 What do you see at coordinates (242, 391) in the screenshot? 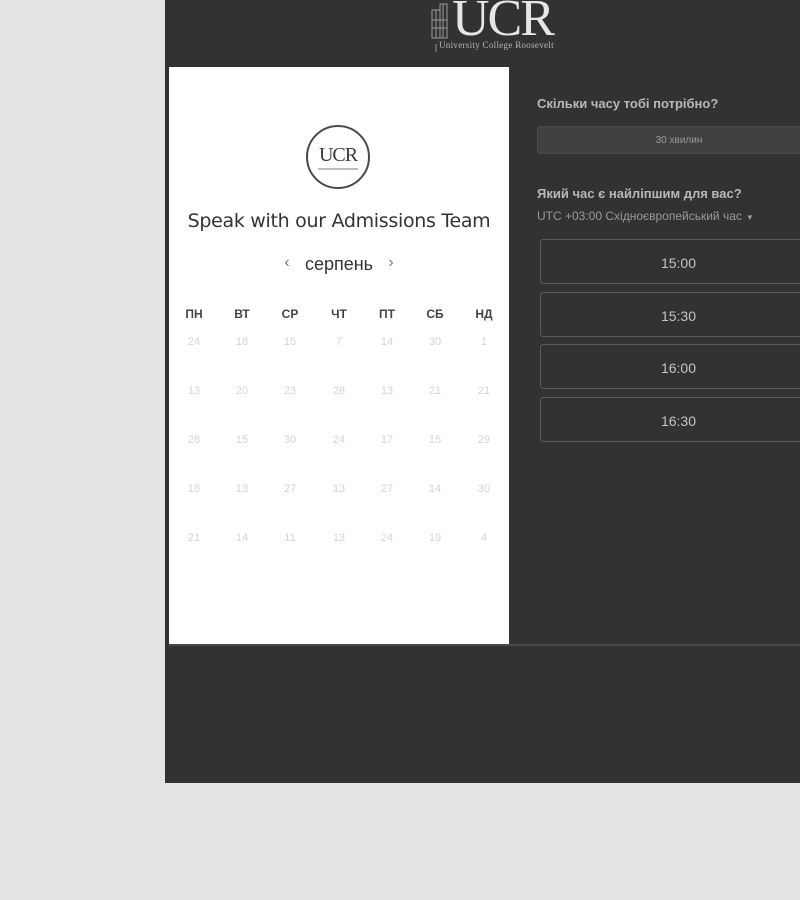
I see `calendar-day: 20` at bounding box center [242, 391].